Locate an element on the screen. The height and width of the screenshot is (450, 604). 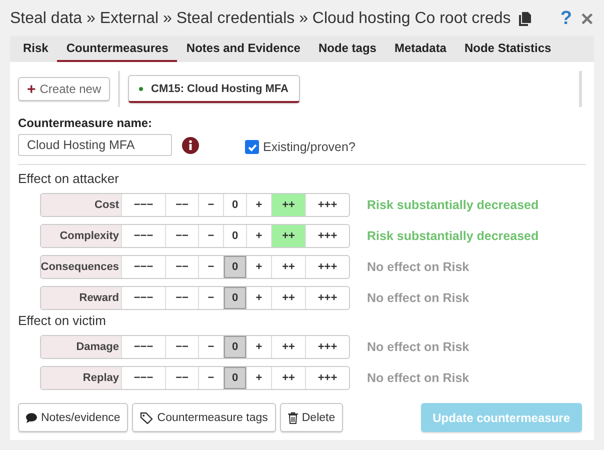
factor-label: Cost is located at coordinates (81, 205).